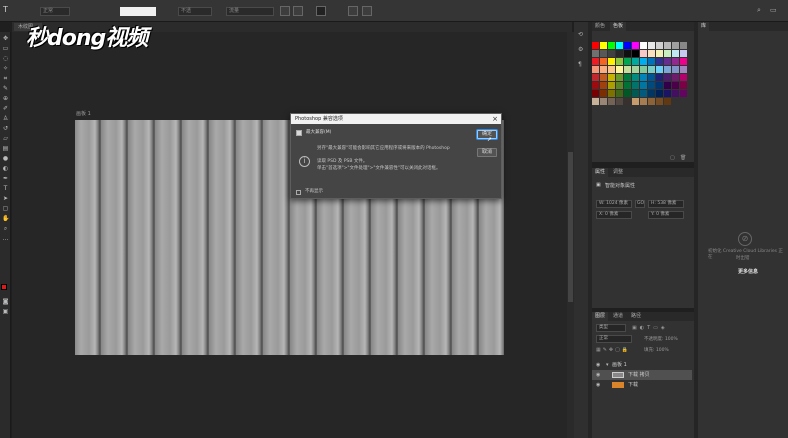 The height and width of the screenshot is (438, 788). I want to click on more-info-link: 更多信息, so click(748, 271).